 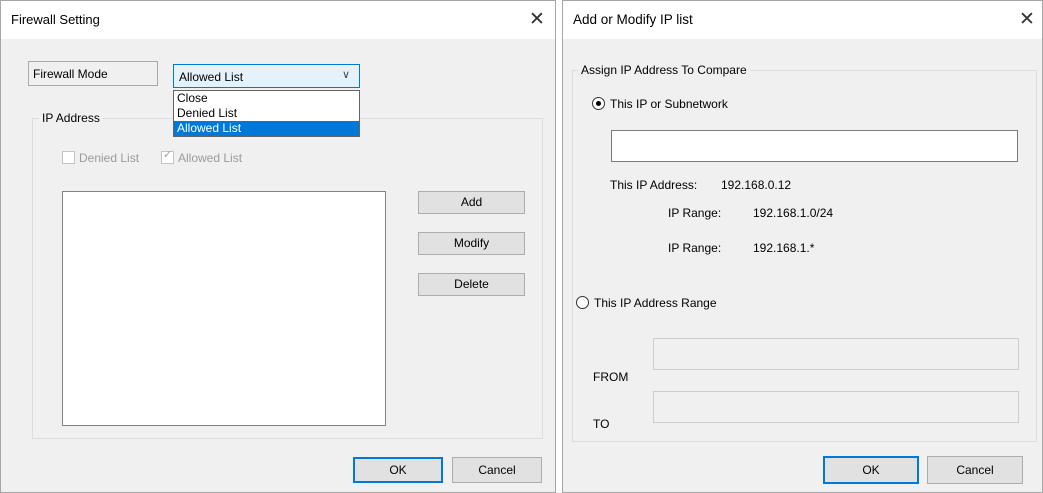 I want to click on firewall-mode-selected-value: Allowed List, so click(x=211, y=77).